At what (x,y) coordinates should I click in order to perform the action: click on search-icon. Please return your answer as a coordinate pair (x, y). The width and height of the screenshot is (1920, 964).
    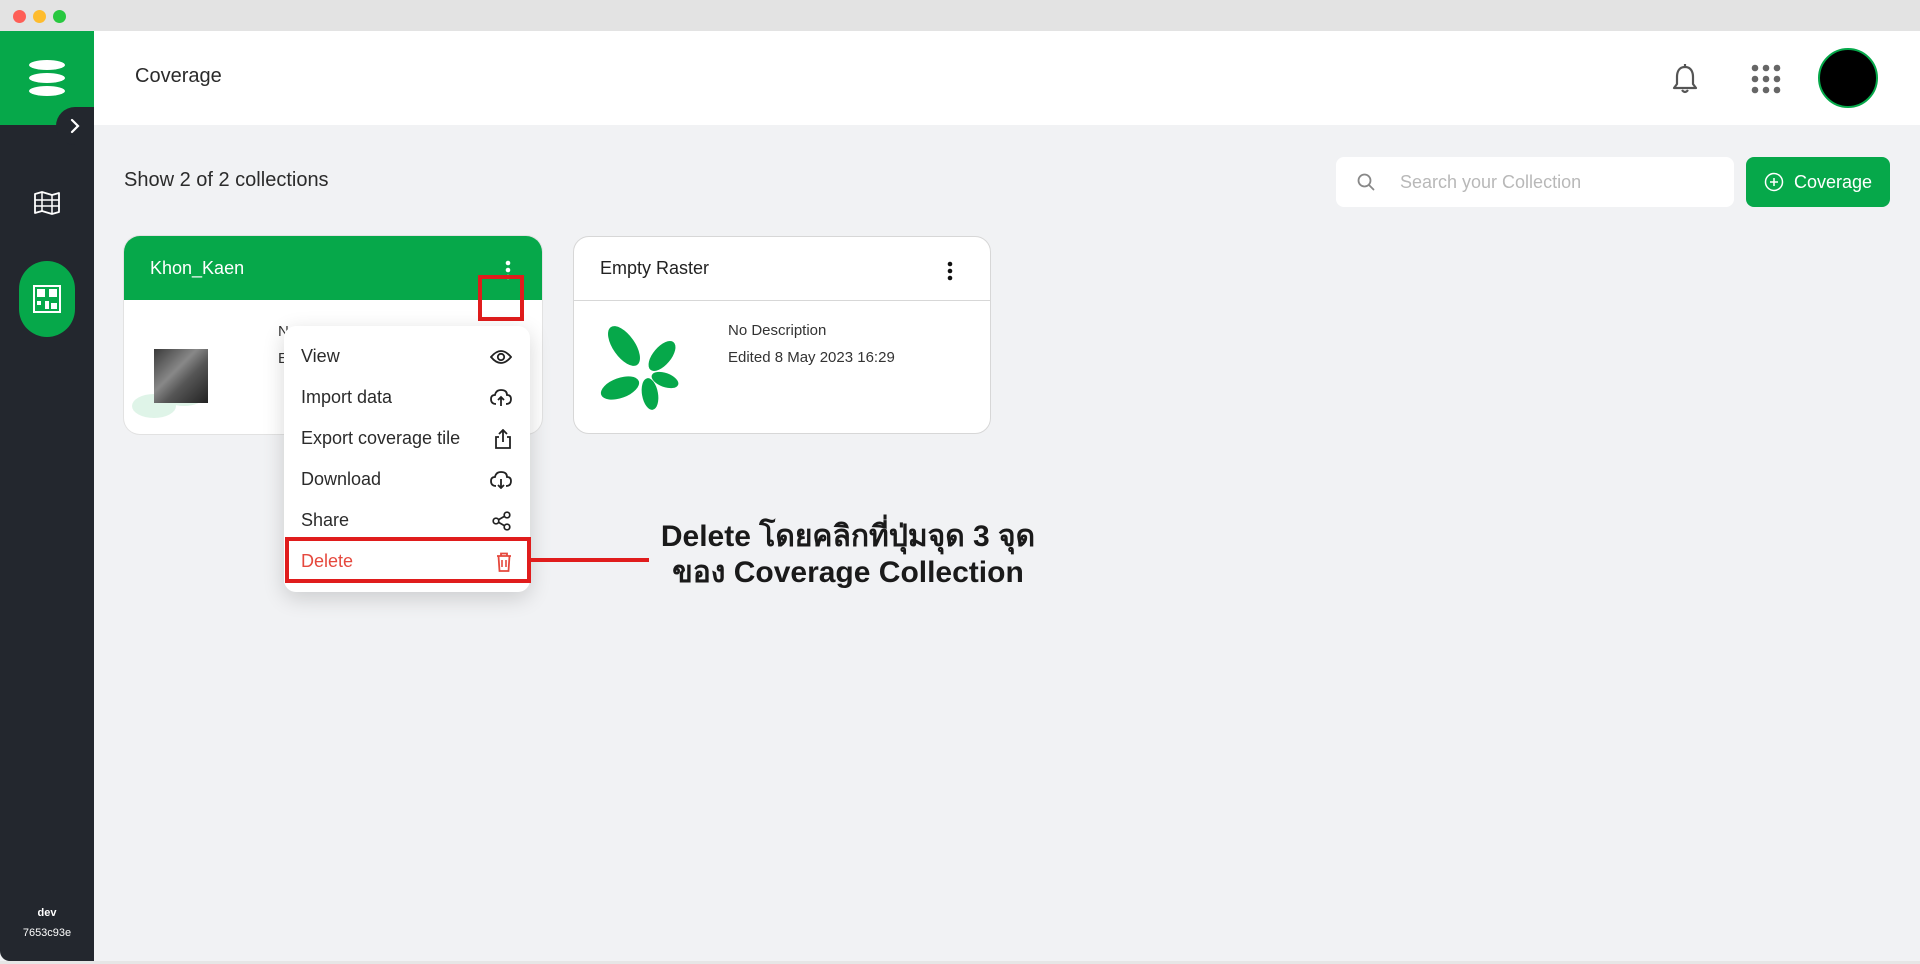
    Looking at the image, I should click on (1366, 182).